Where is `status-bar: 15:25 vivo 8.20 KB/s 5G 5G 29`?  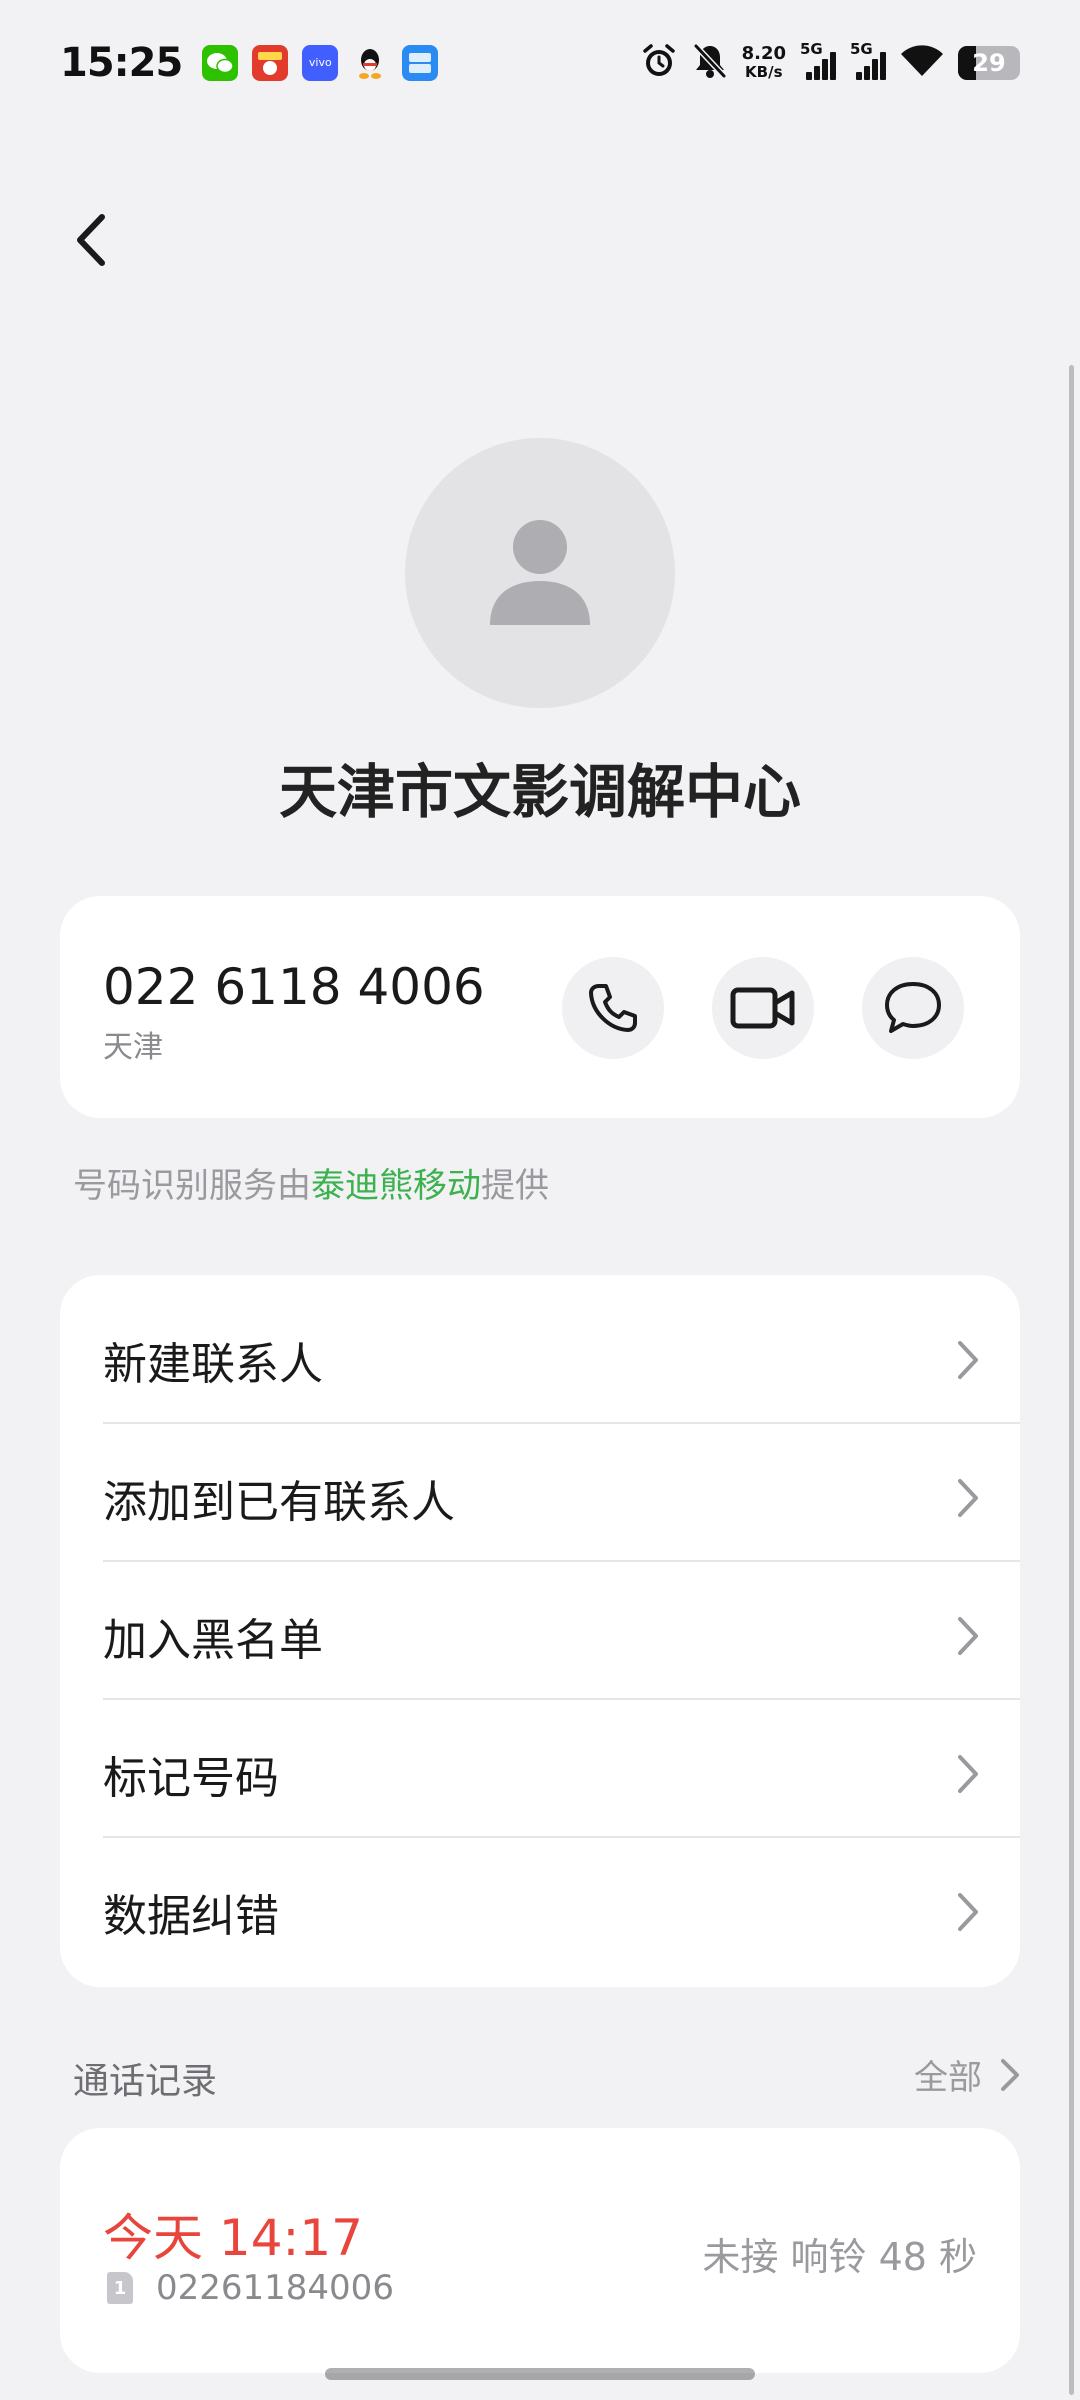 status-bar: 15:25 vivo 8.20 KB/s 5G 5G 29 is located at coordinates (540, 62).